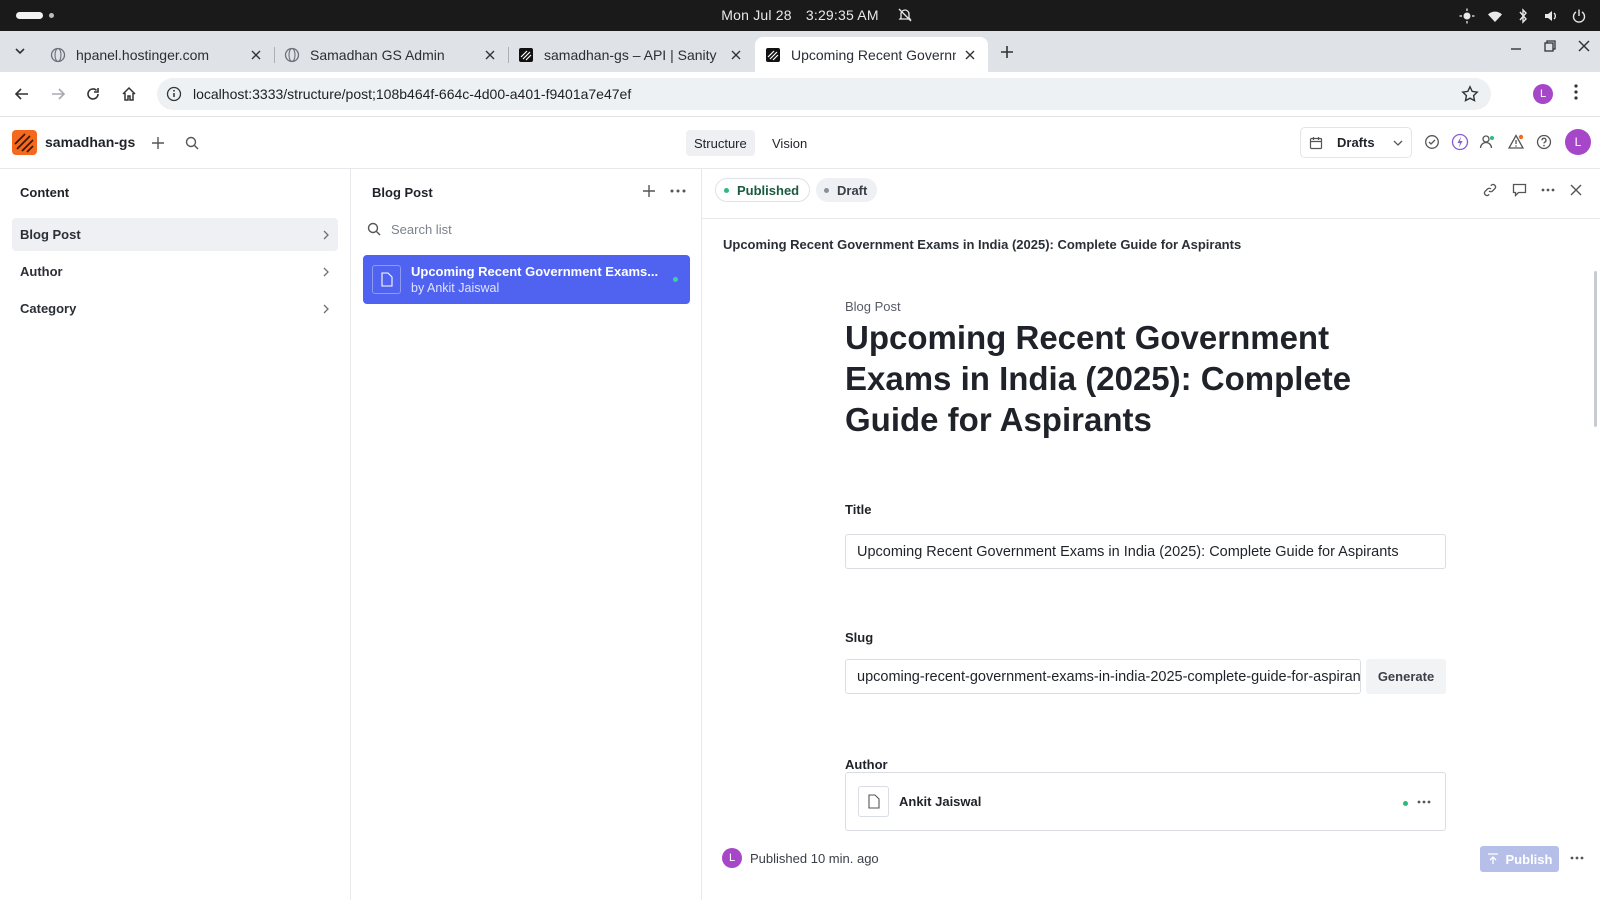 The width and height of the screenshot is (1600, 900). I want to click on published-badge: Published, so click(763, 190).